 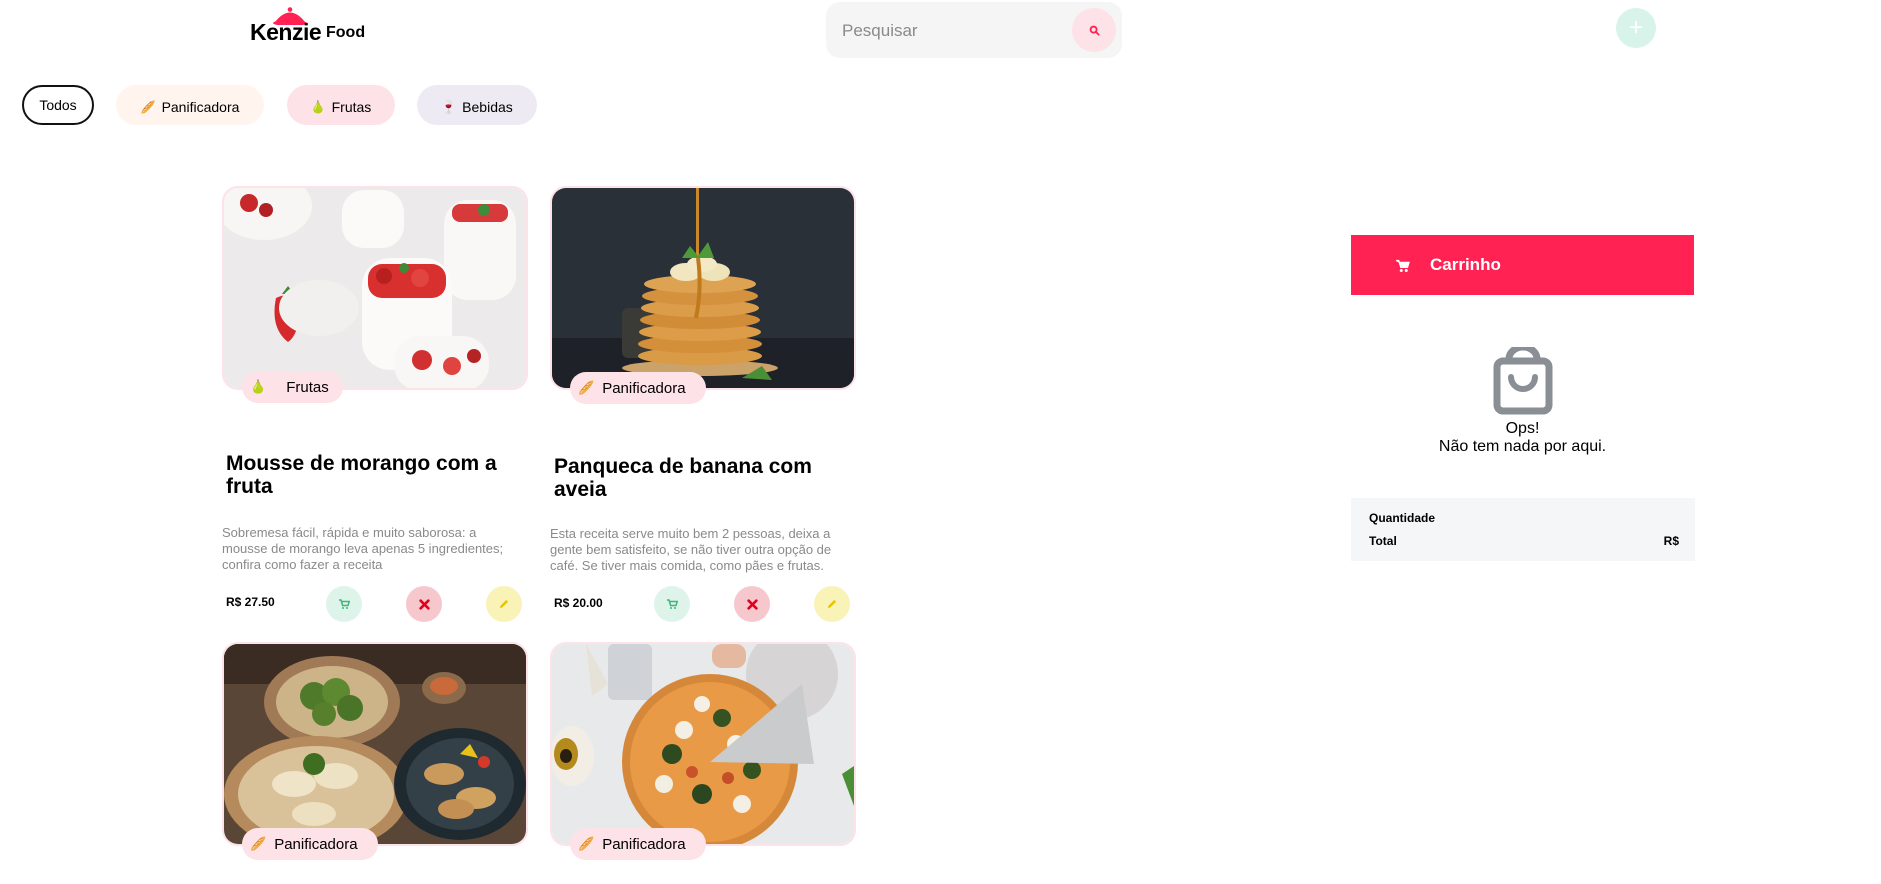 What do you see at coordinates (449, 106) in the screenshot?
I see `wine-glass-icon: 🍷` at bounding box center [449, 106].